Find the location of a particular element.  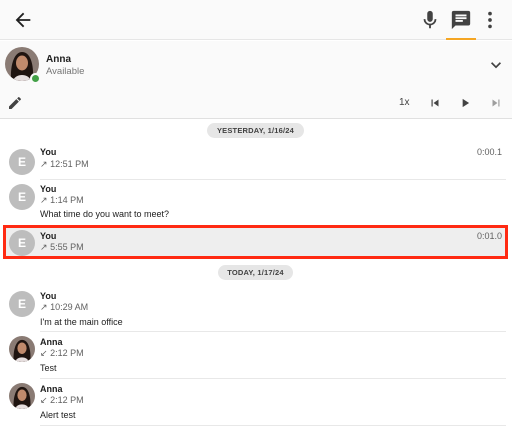

pencil-icon is located at coordinates (15, 103).